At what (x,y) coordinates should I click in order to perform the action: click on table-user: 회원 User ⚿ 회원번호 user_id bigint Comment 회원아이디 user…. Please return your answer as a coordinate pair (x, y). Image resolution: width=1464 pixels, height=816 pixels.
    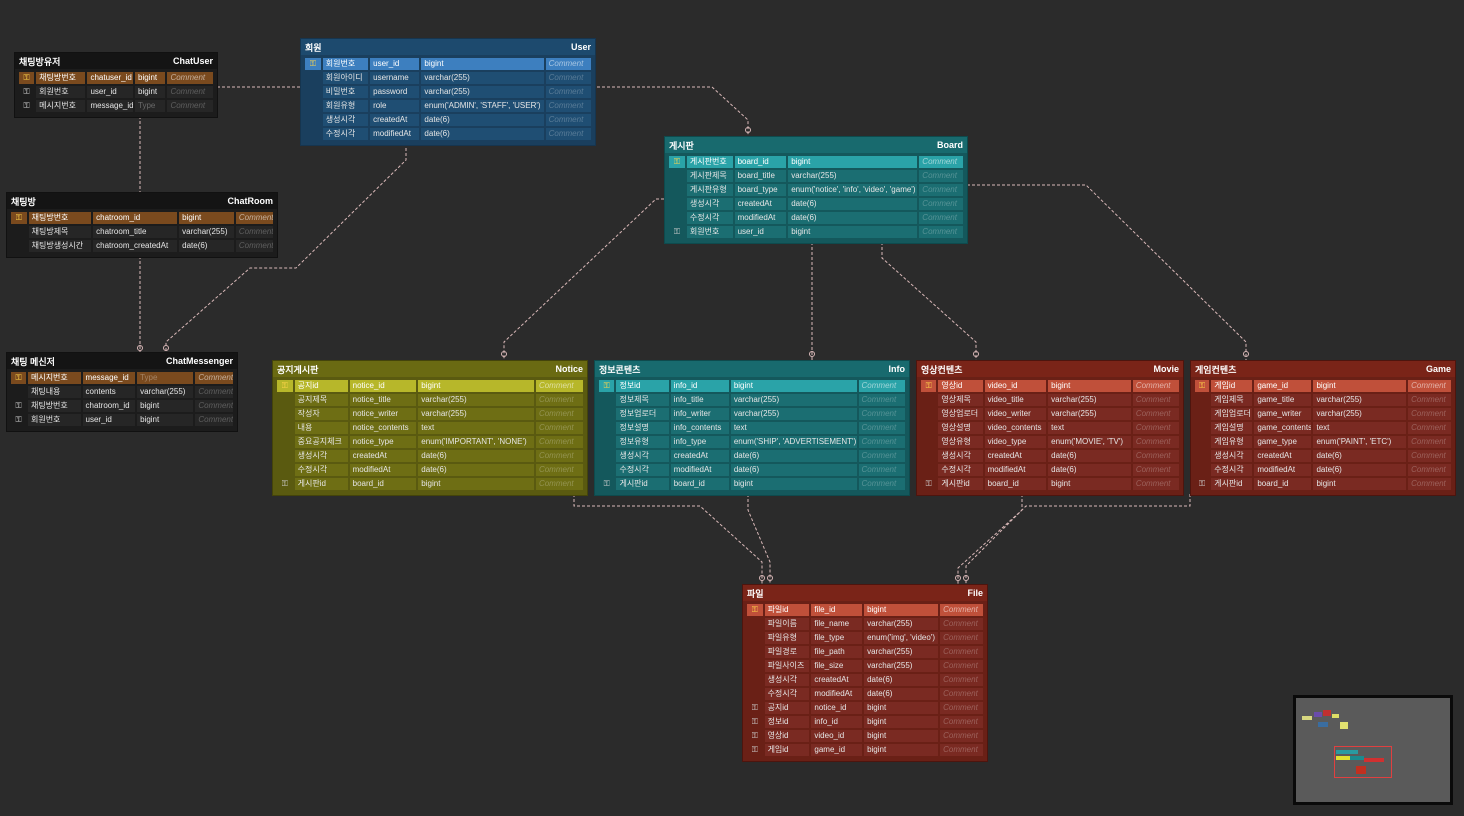
    Looking at the image, I should click on (448, 92).